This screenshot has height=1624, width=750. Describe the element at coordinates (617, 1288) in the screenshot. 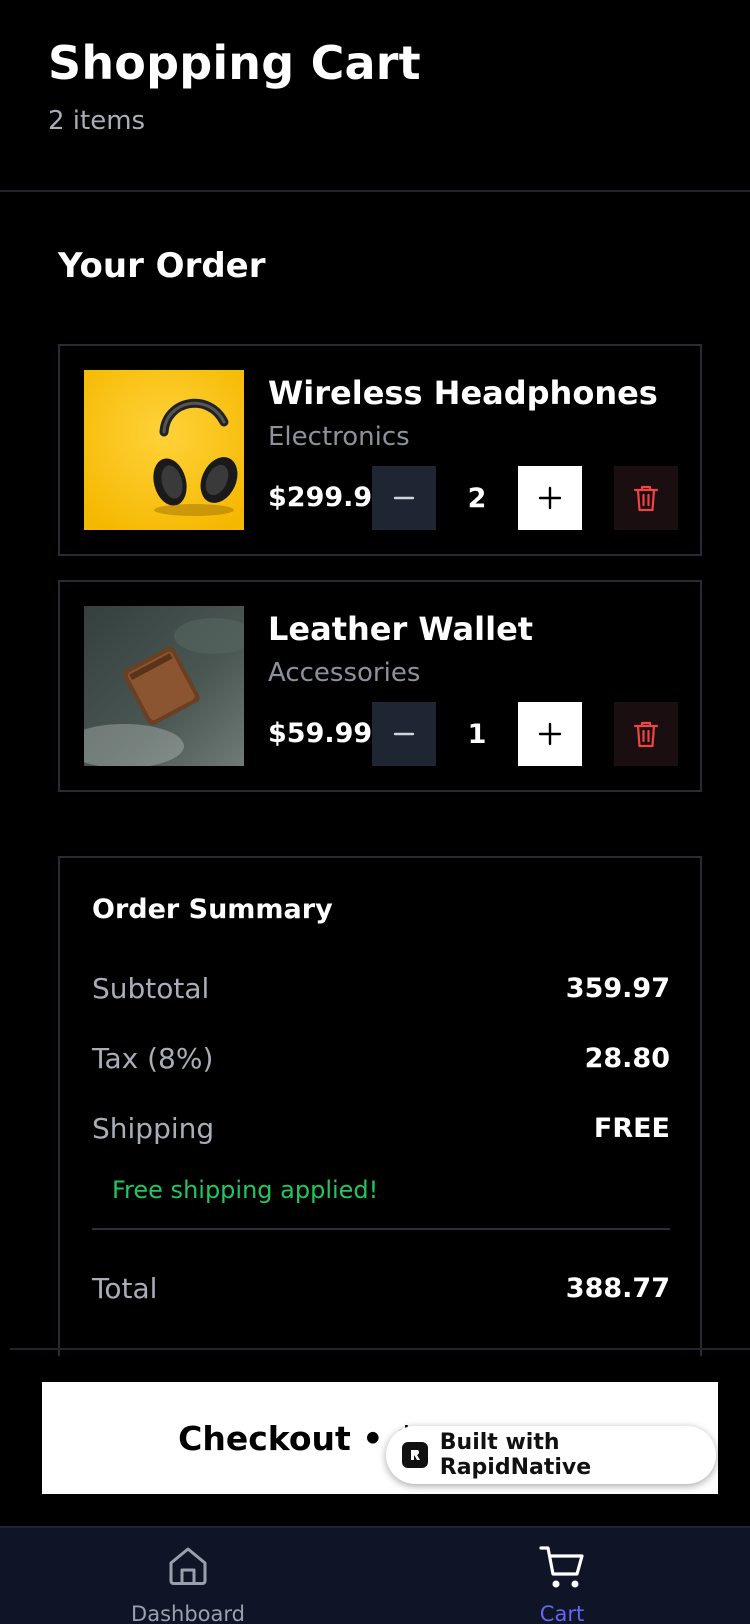

I see `total-value: 388.77` at that location.